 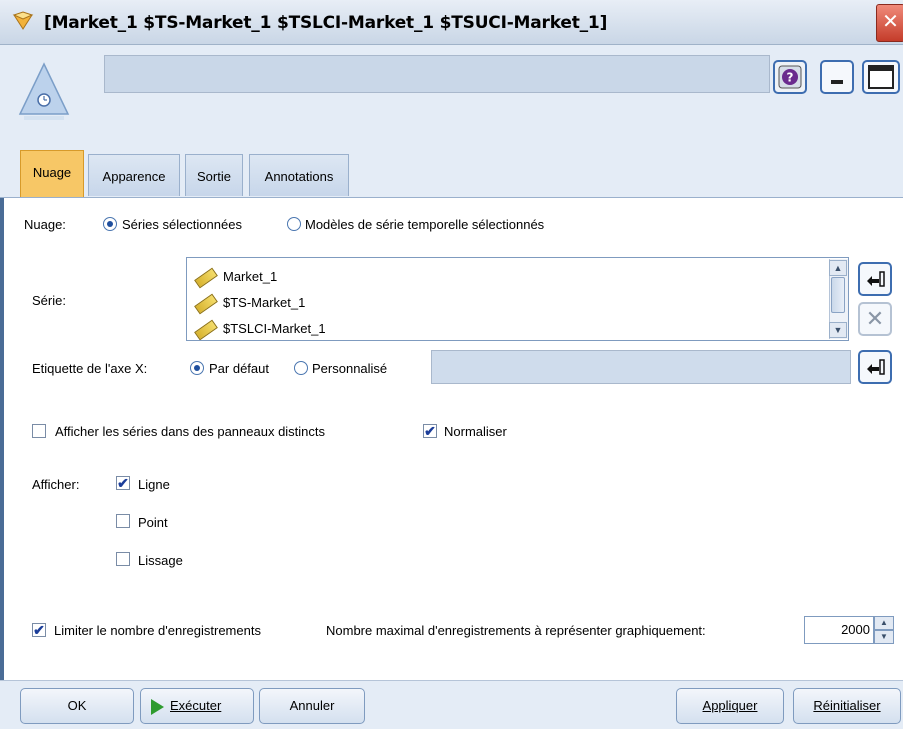 I want to click on pick-fields-button, so click(x=875, y=279).